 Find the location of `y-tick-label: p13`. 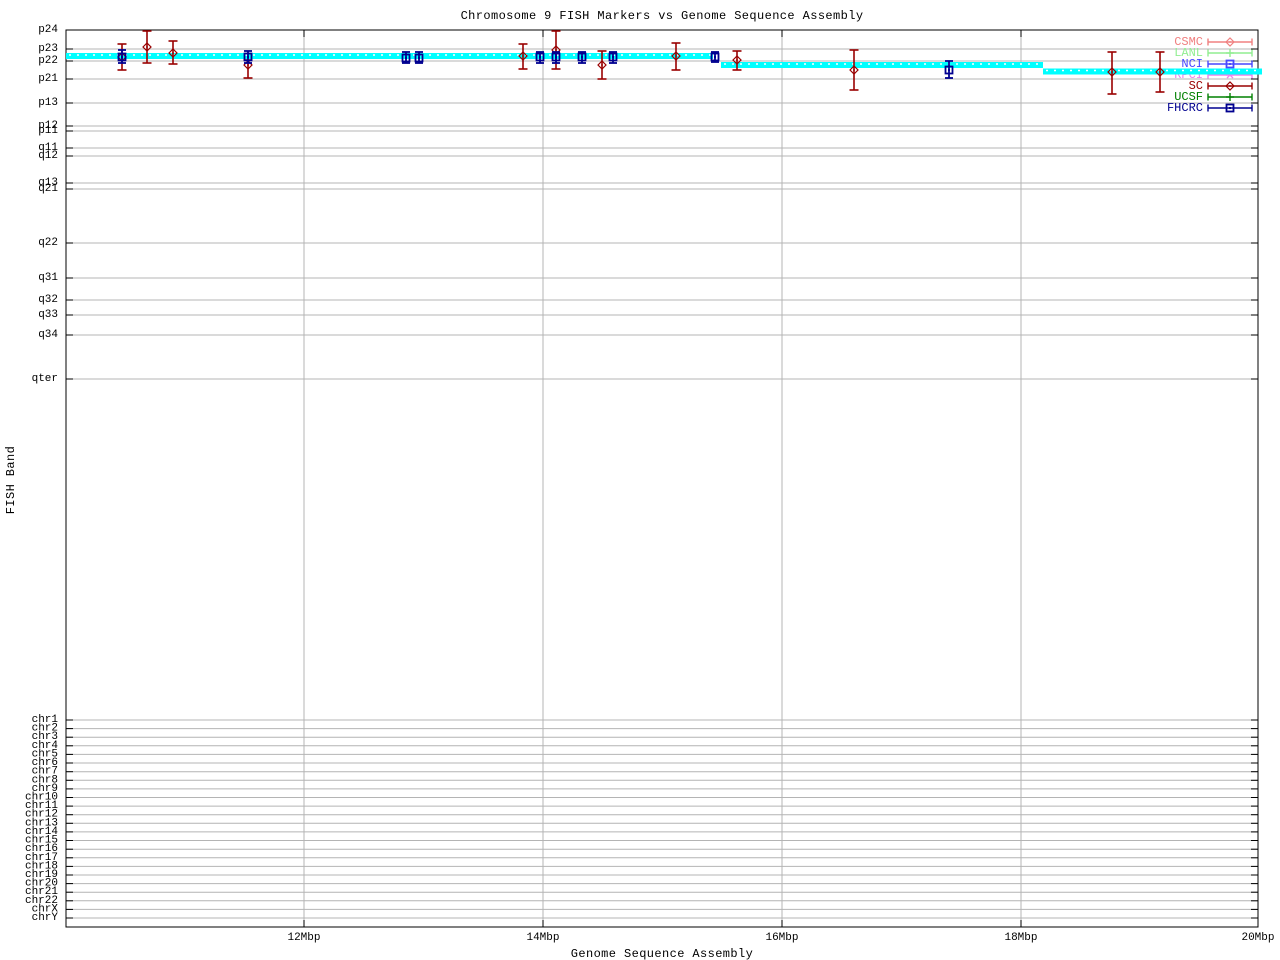

y-tick-label: p13 is located at coordinates (48, 103).